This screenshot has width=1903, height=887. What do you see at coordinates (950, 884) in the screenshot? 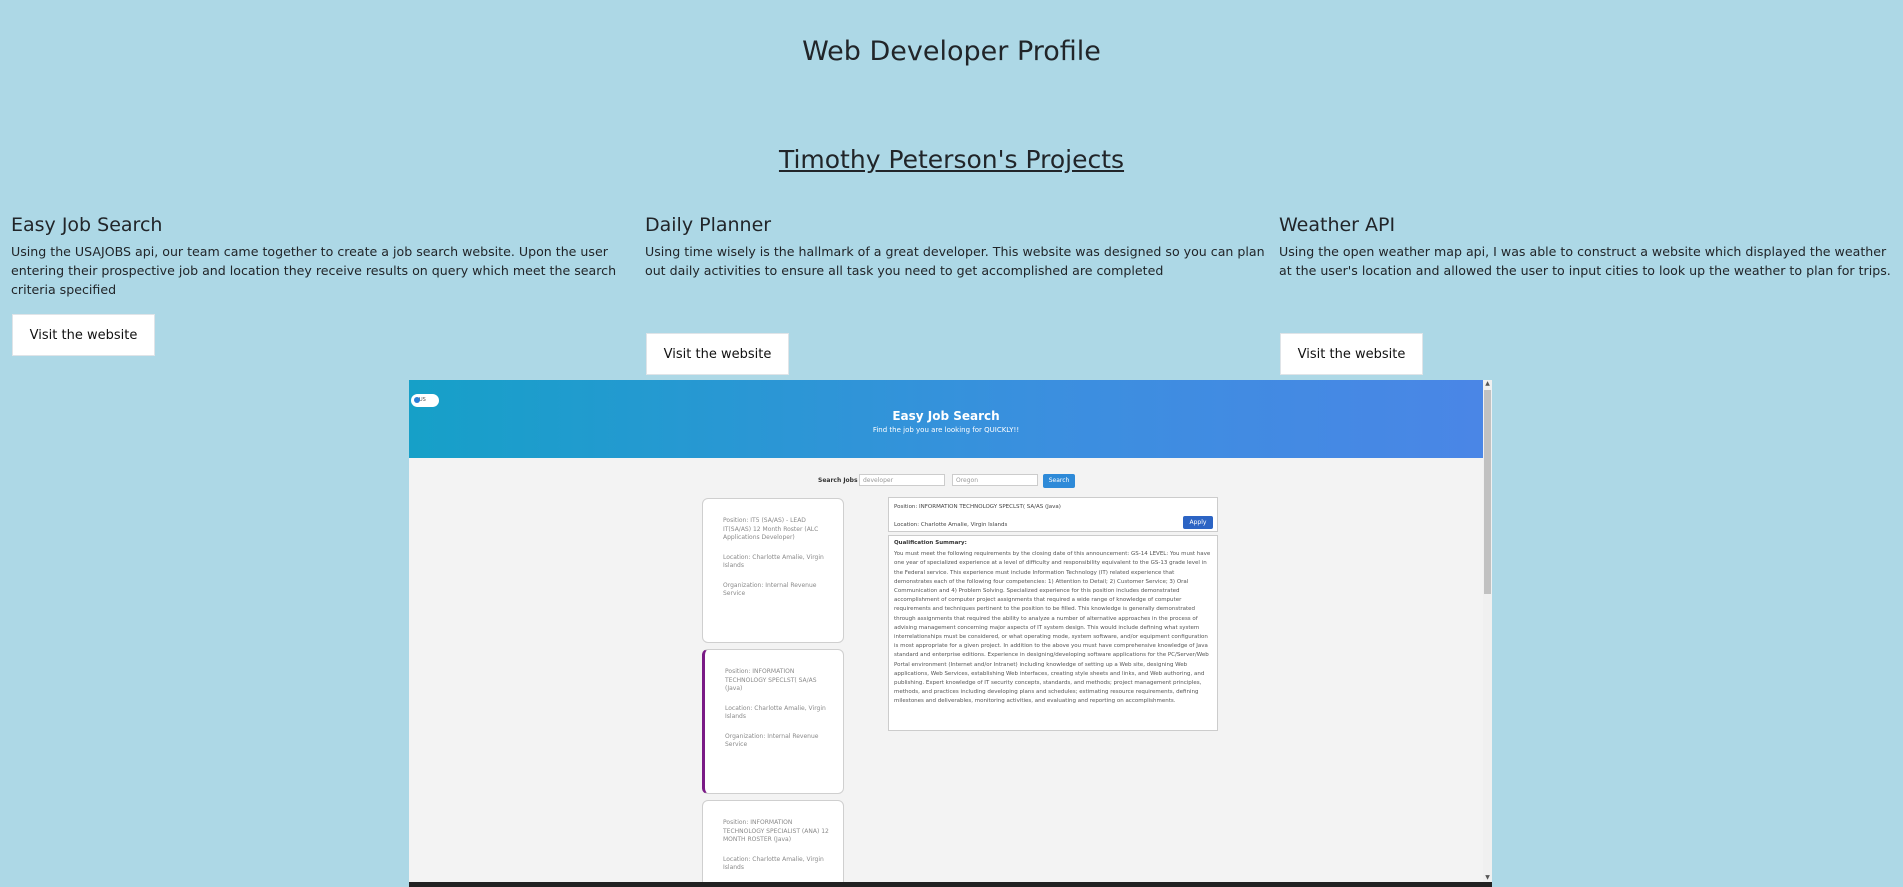
I see `screenshot-taskbar` at bounding box center [950, 884].